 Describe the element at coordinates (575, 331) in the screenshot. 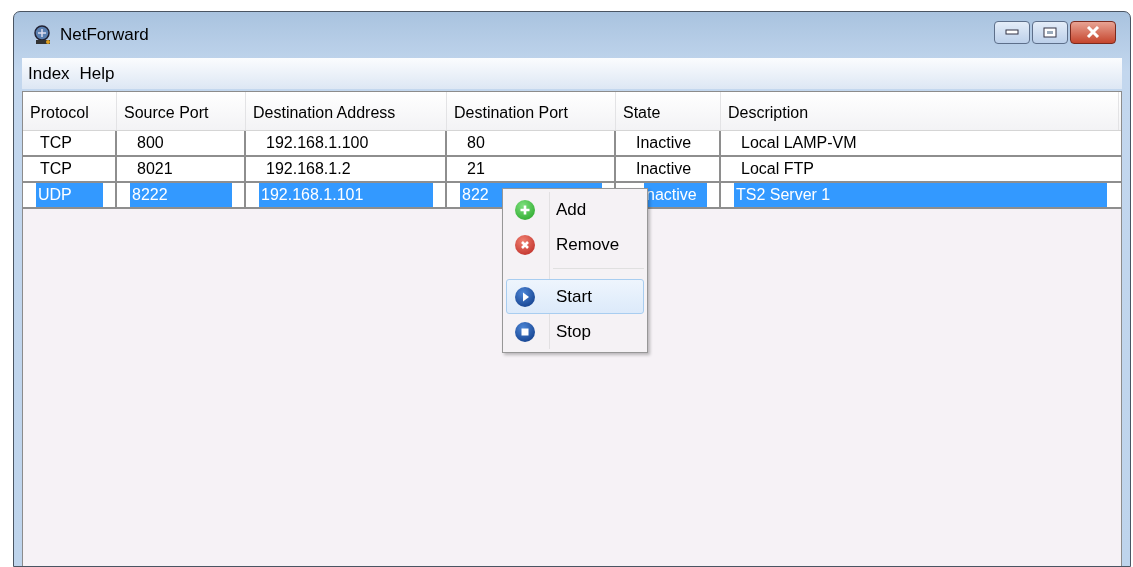

I see `menu-item: Stop` at that location.